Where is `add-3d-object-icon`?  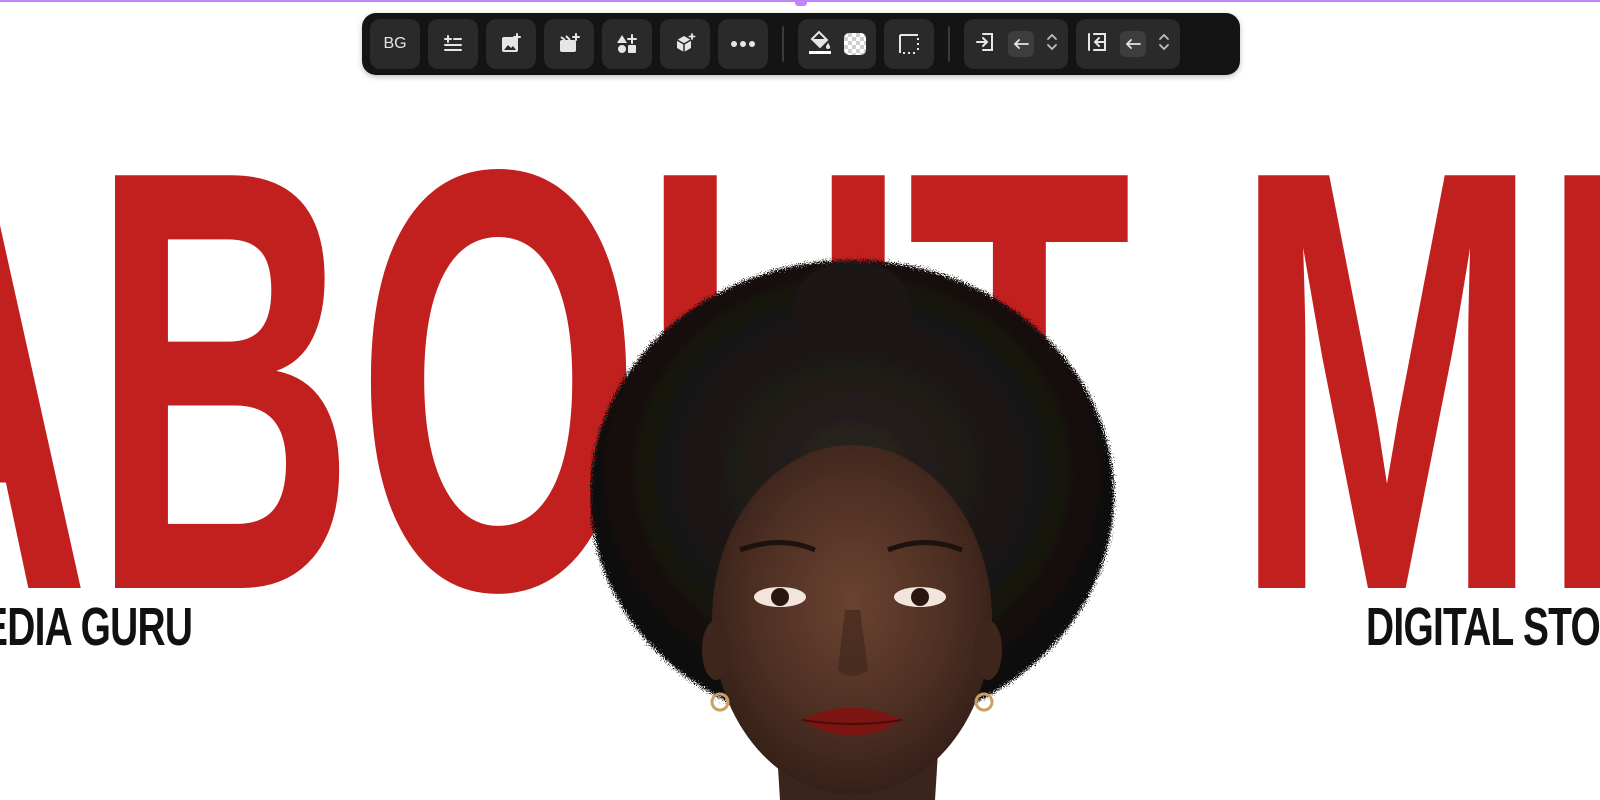
add-3d-object-icon is located at coordinates (685, 44).